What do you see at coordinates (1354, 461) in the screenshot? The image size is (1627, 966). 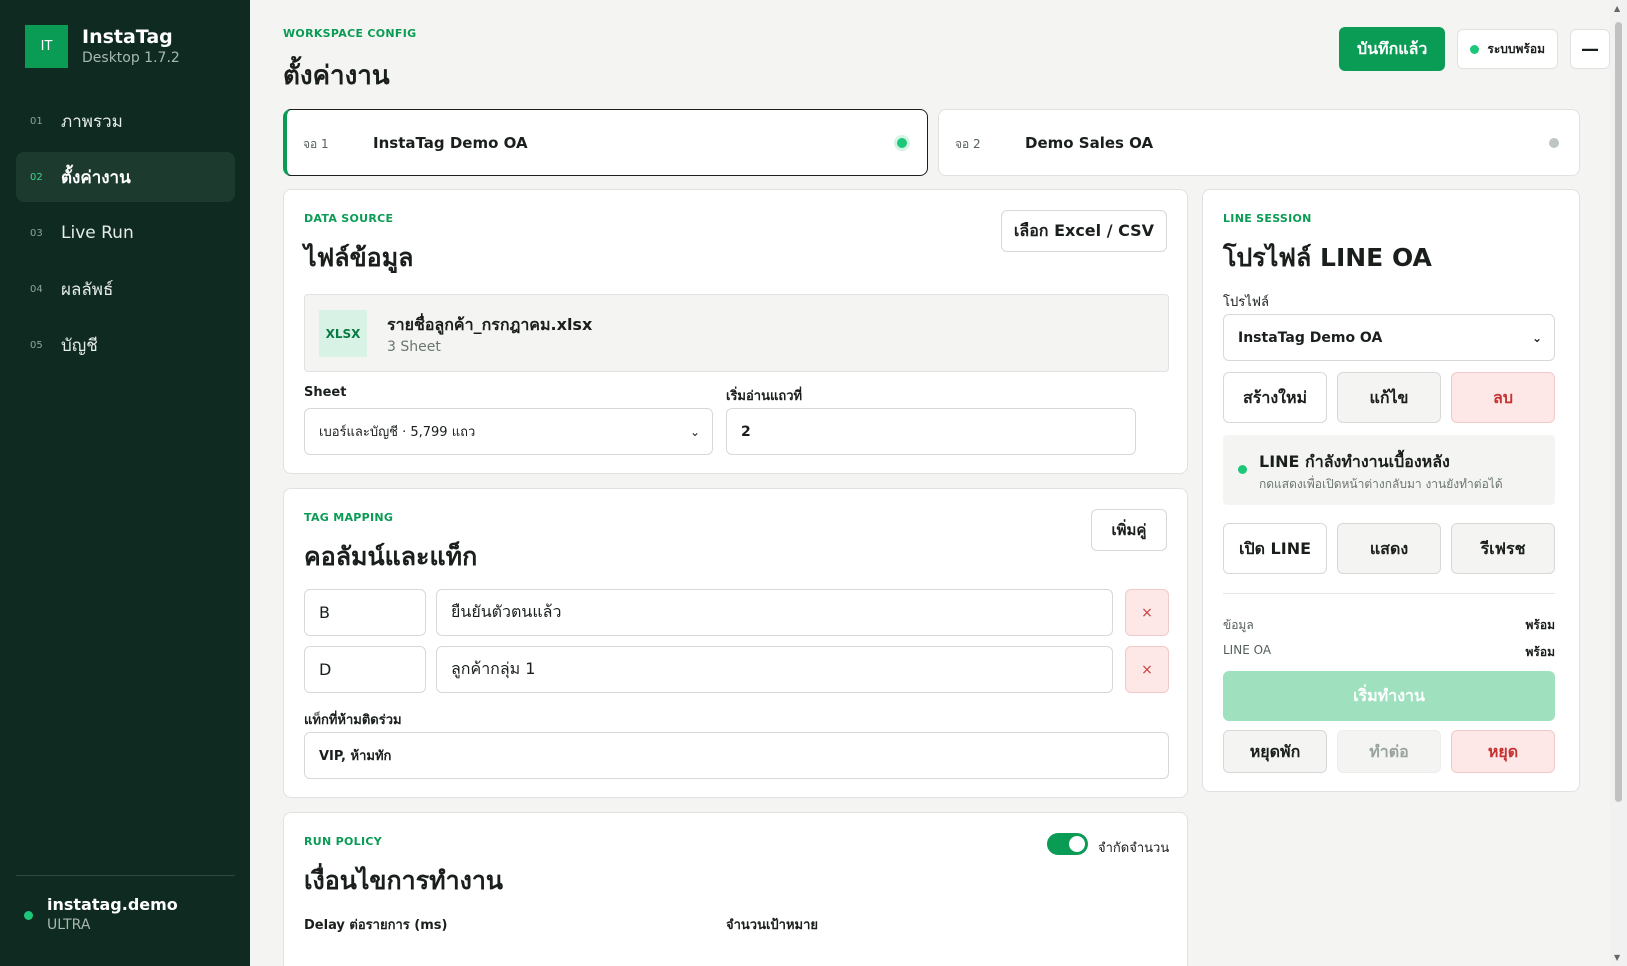 I see `line-status-title: LINE กำลังทำงานเบื้องหลัง` at bounding box center [1354, 461].